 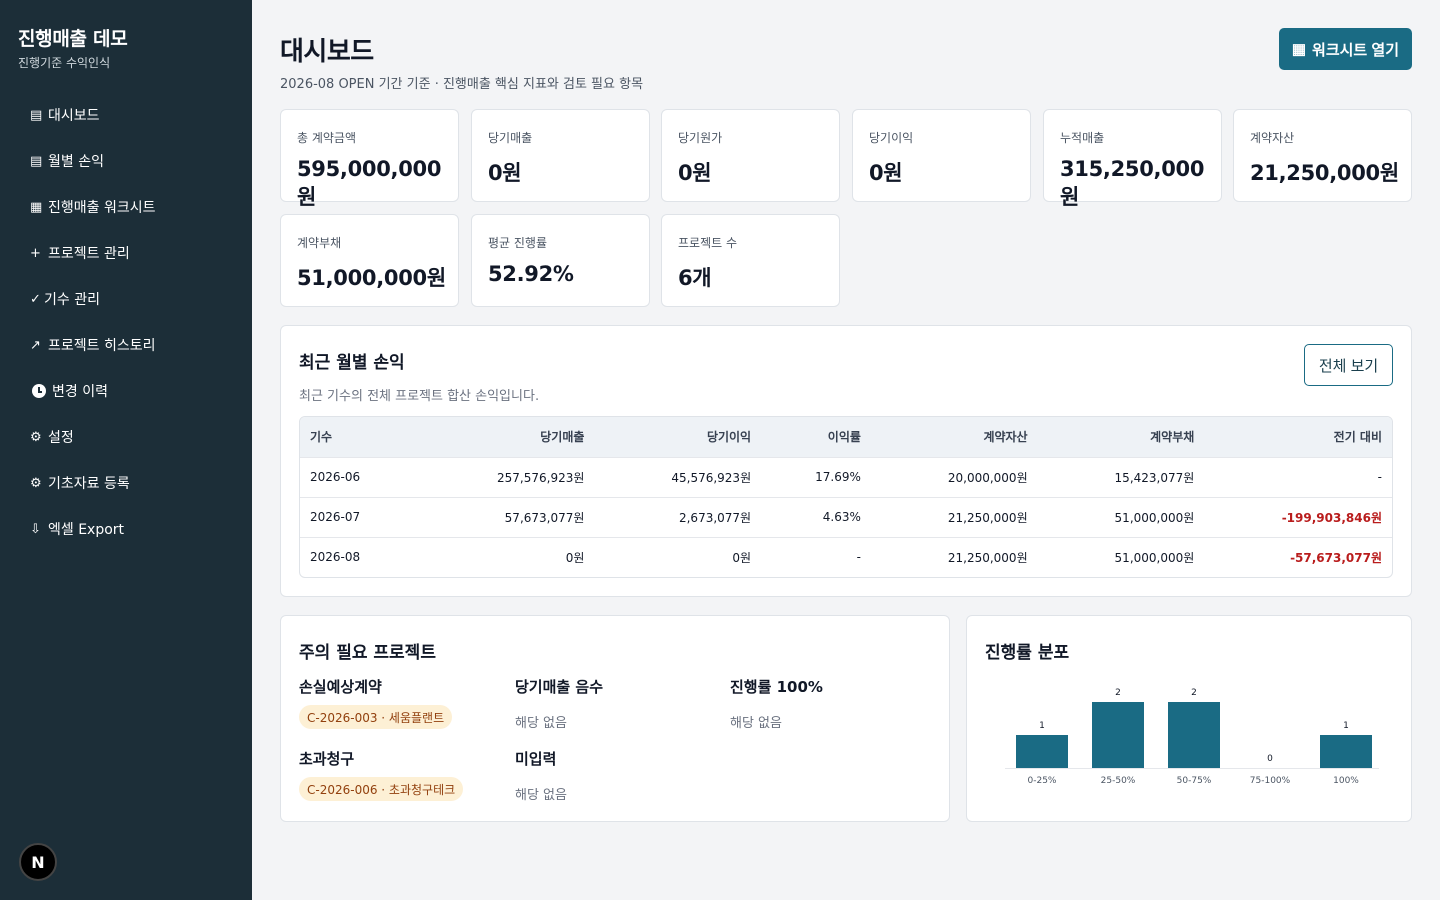 What do you see at coordinates (1042, 781) in the screenshot?
I see `chart-category-label: 0-25%` at bounding box center [1042, 781].